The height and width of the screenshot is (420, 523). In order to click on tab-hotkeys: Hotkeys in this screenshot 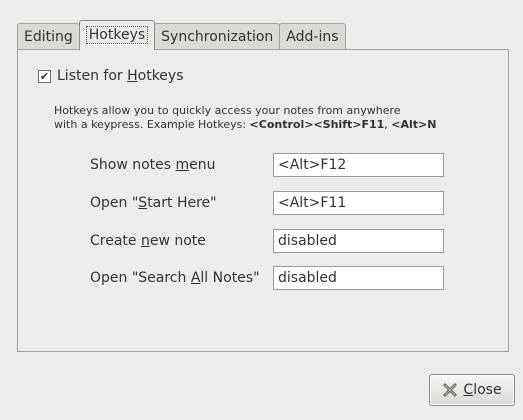, I will do `click(117, 35)`.